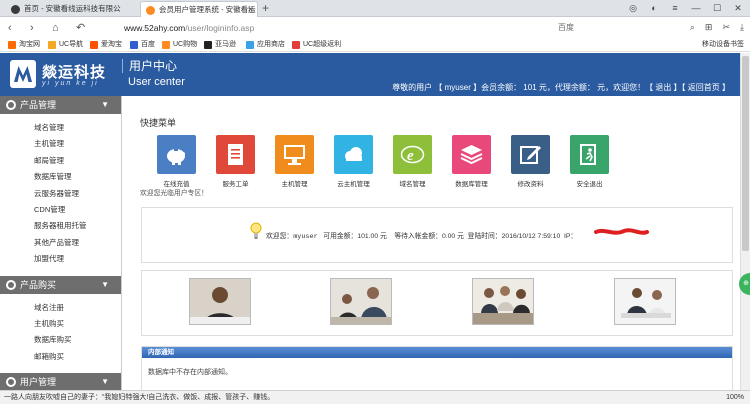 The image size is (750, 404). I want to click on balance-value: 101.00 元, so click(372, 236).